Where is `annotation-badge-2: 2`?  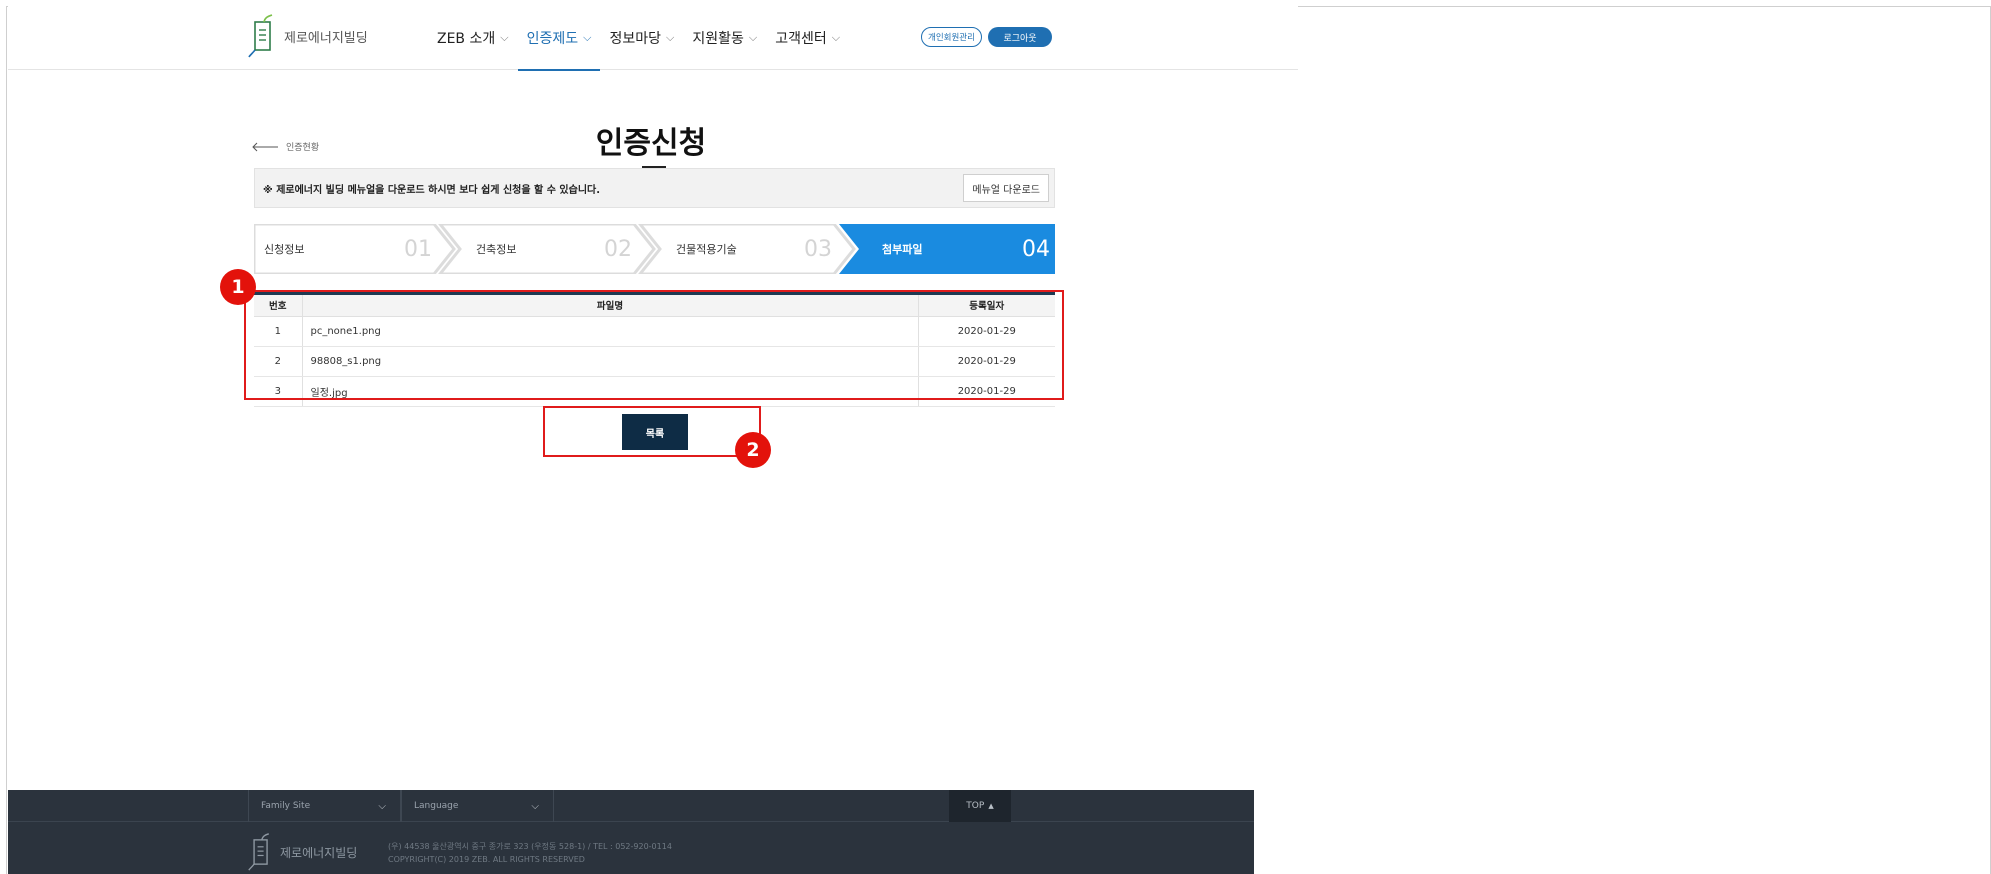 annotation-badge-2: 2 is located at coordinates (753, 450).